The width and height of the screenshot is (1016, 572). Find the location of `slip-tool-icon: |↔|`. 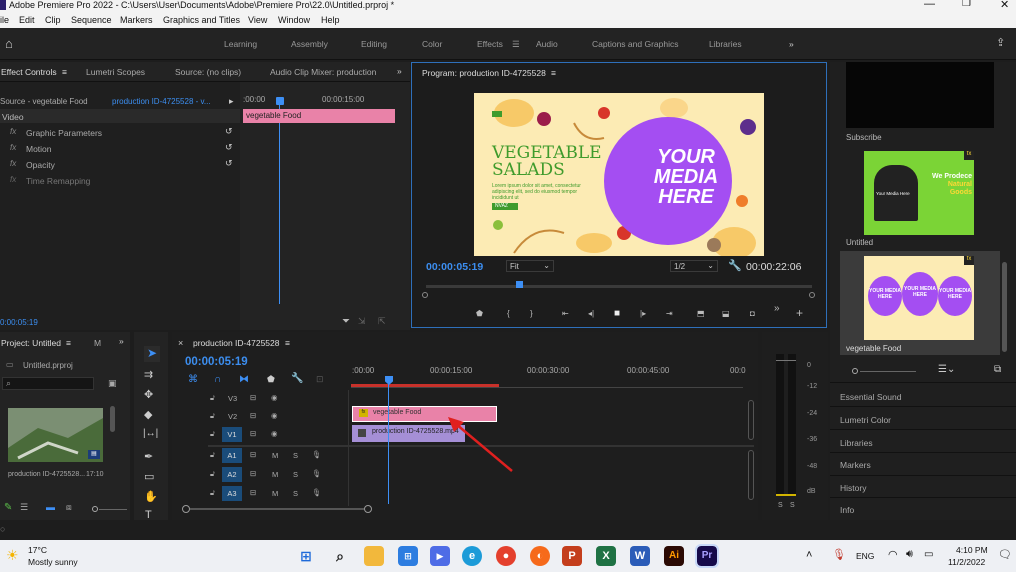

slip-tool-icon: |↔| is located at coordinates (150, 433).